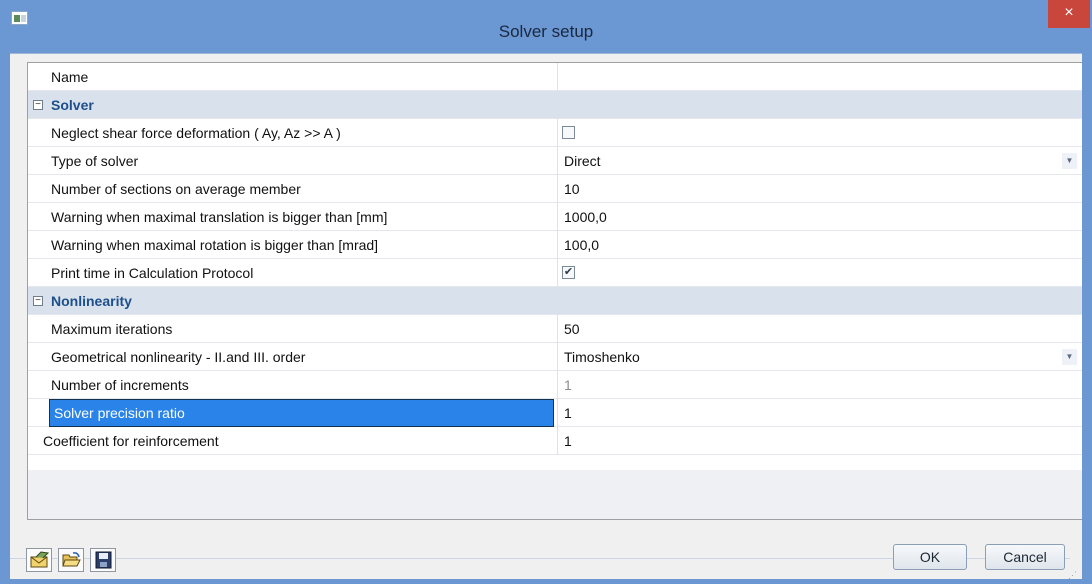 The width and height of the screenshot is (1092, 584). What do you see at coordinates (555, 329) in the screenshot?
I see `property-row-max-iterations: Maximum iterations 50` at bounding box center [555, 329].